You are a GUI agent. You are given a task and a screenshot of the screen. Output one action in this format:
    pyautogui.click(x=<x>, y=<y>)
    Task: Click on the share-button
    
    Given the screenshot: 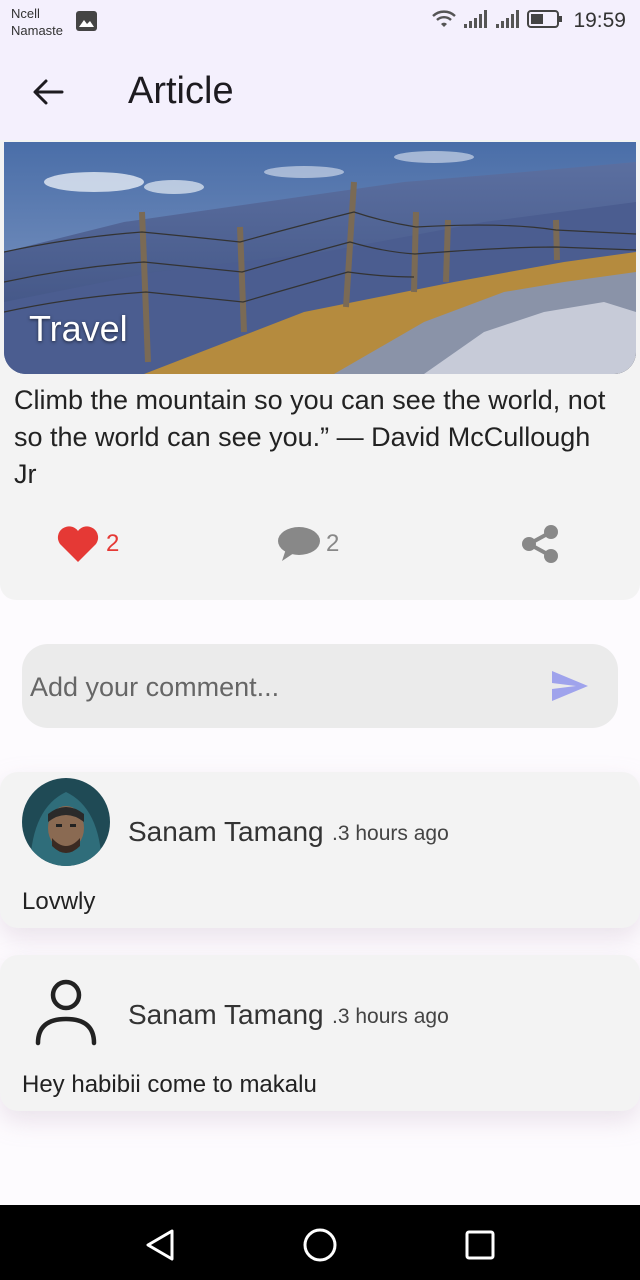 What is the action you would take?
    pyautogui.click(x=540, y=544)
    